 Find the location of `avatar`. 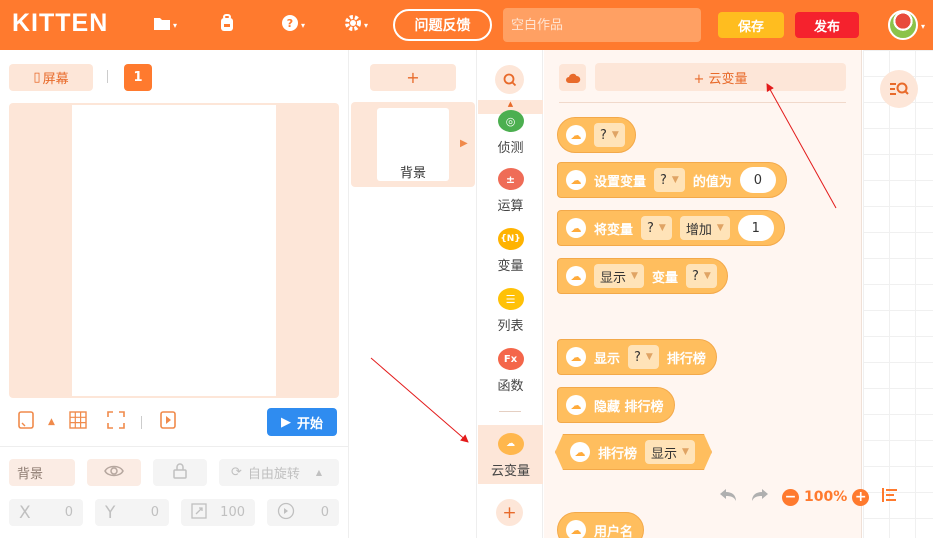

avatar is located at coordinates (903, 25).